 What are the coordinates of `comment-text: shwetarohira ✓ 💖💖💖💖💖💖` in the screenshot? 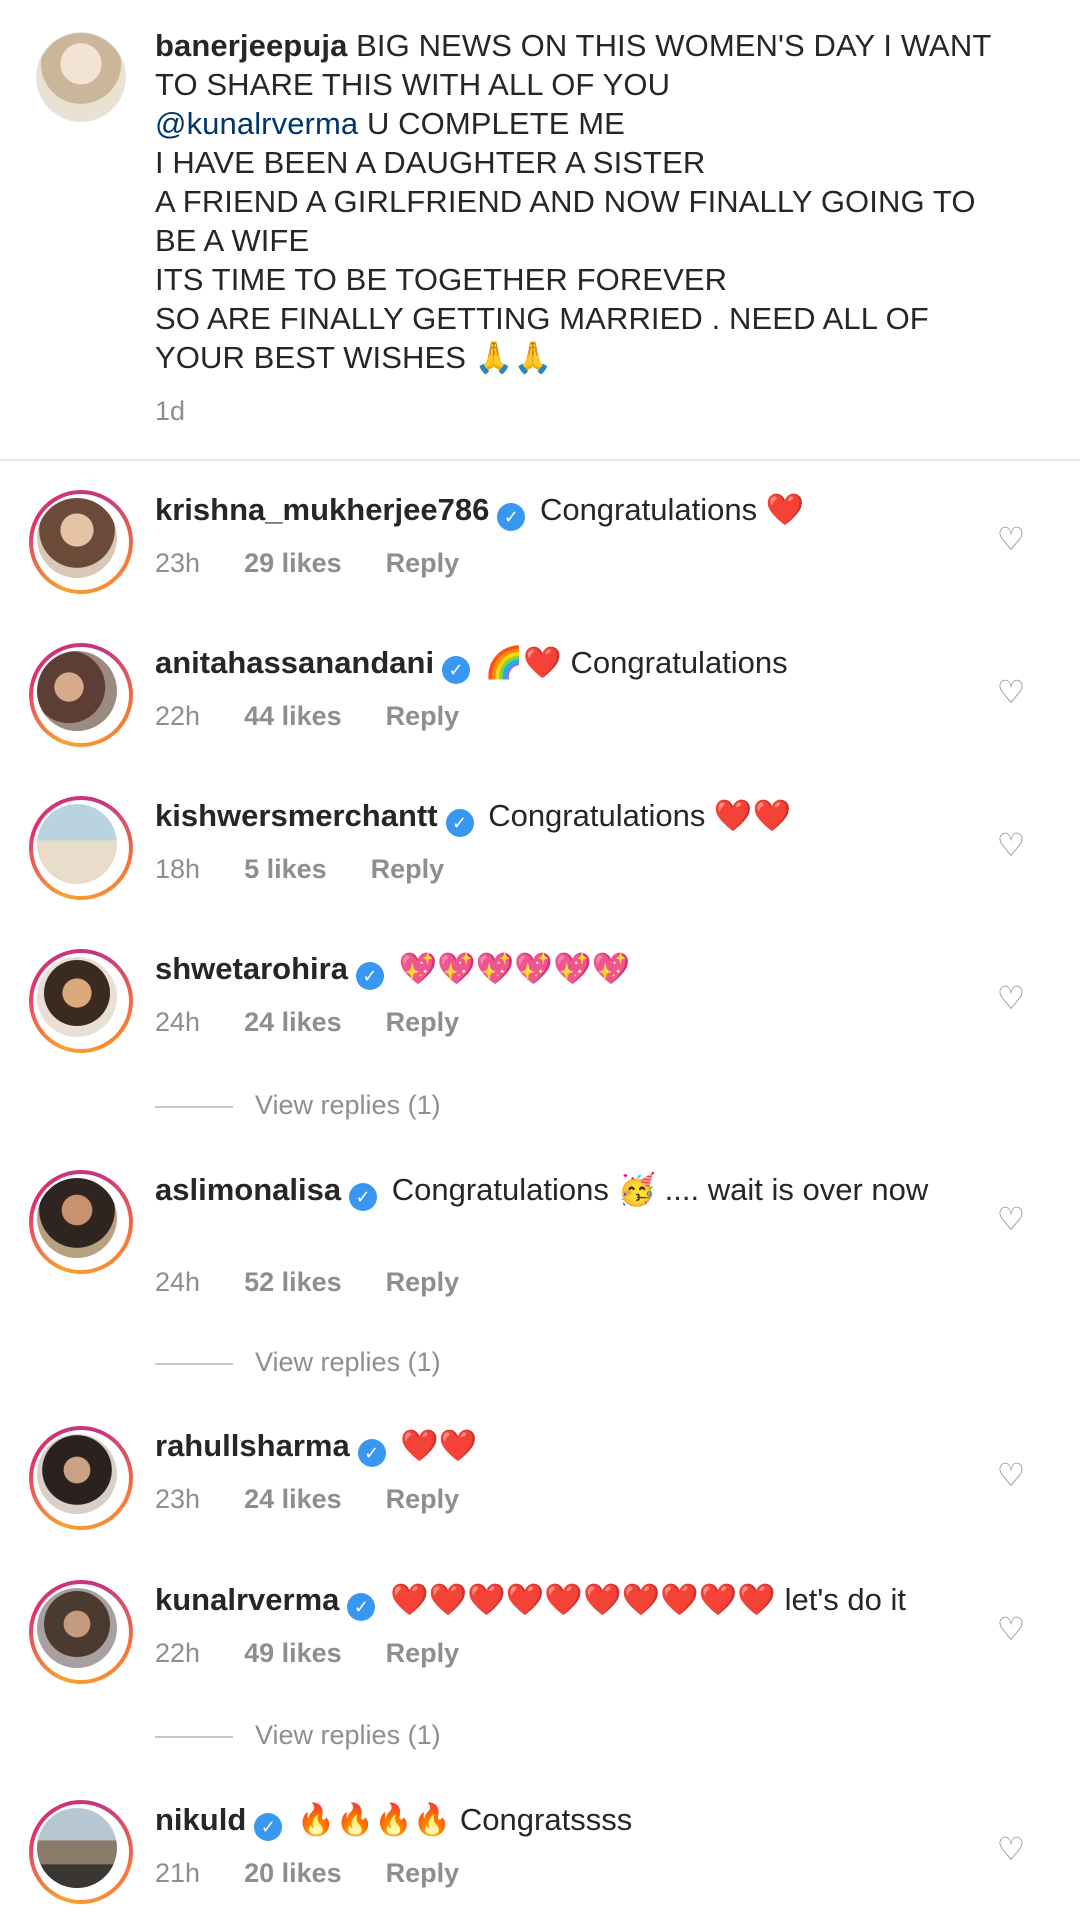 It's located at (545, 969).